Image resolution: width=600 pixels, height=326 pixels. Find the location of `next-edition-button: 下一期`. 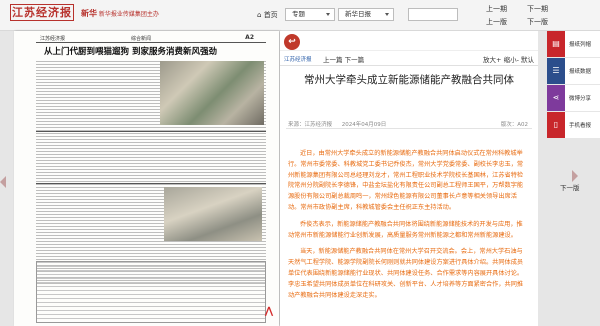

next-edition-button: 下一期 is located at coordinates (537, 9).